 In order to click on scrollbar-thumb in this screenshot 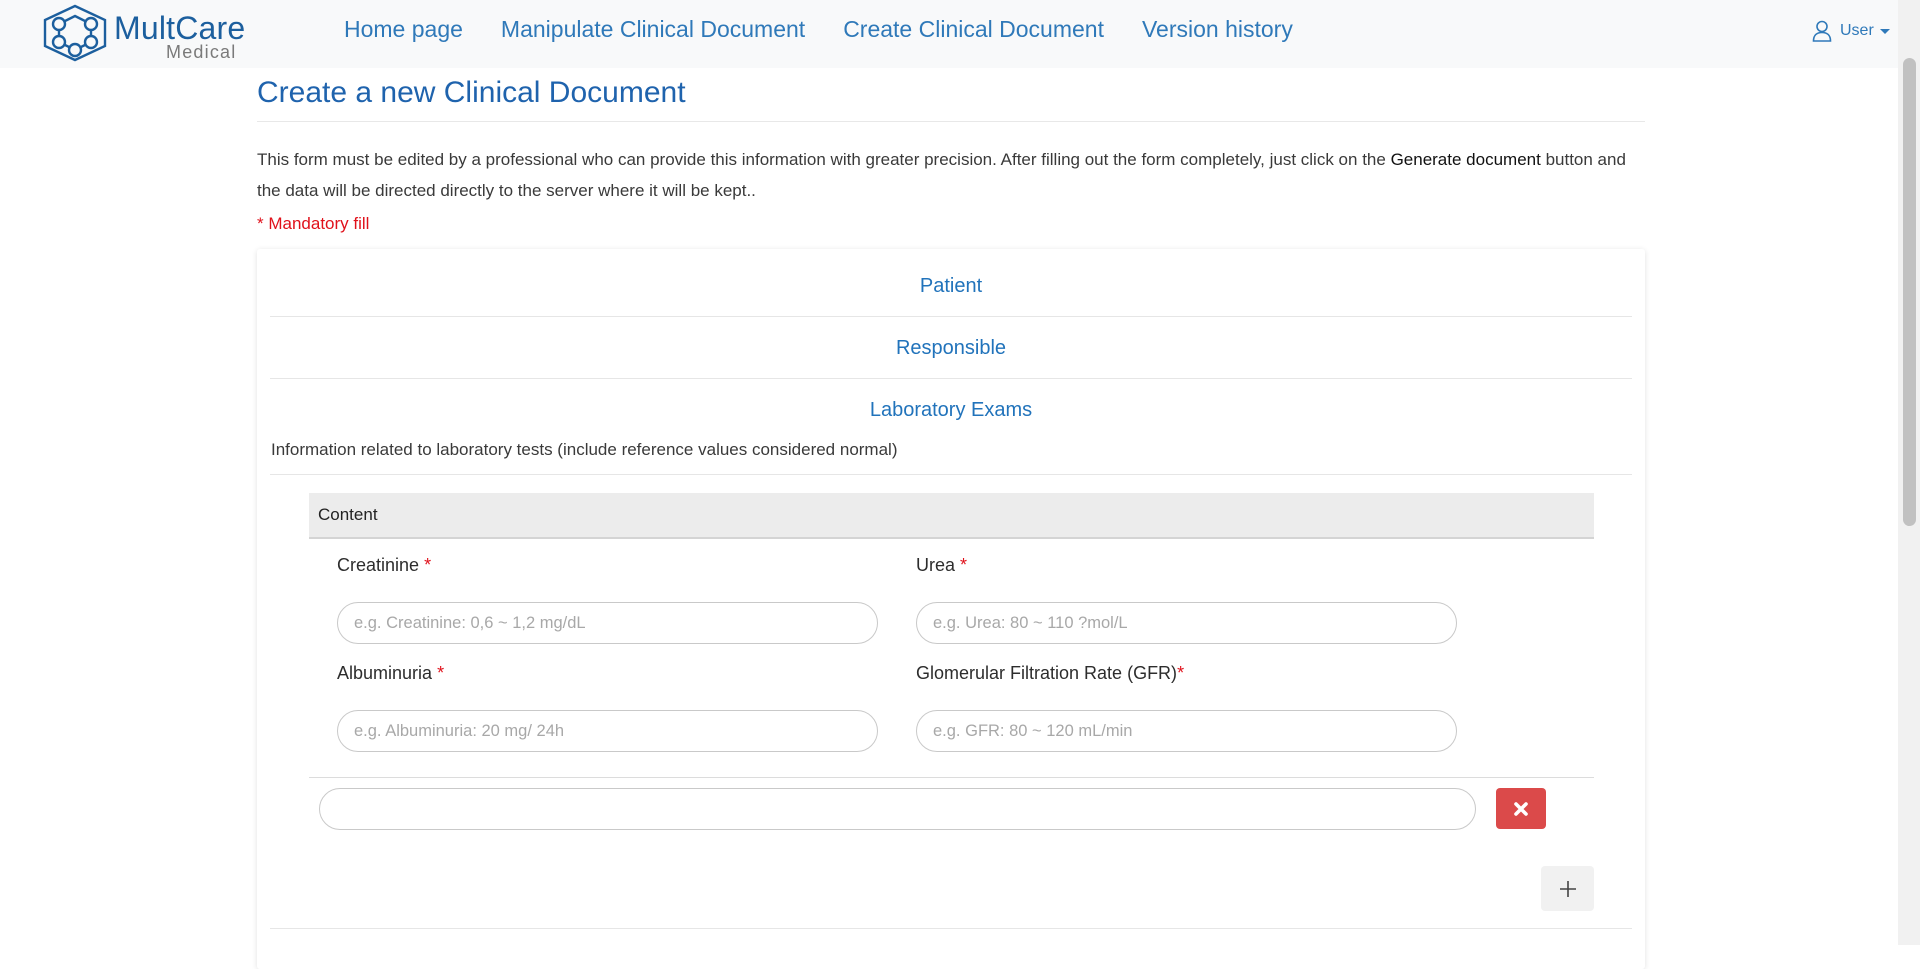, I will do `click(1909, 292)`.